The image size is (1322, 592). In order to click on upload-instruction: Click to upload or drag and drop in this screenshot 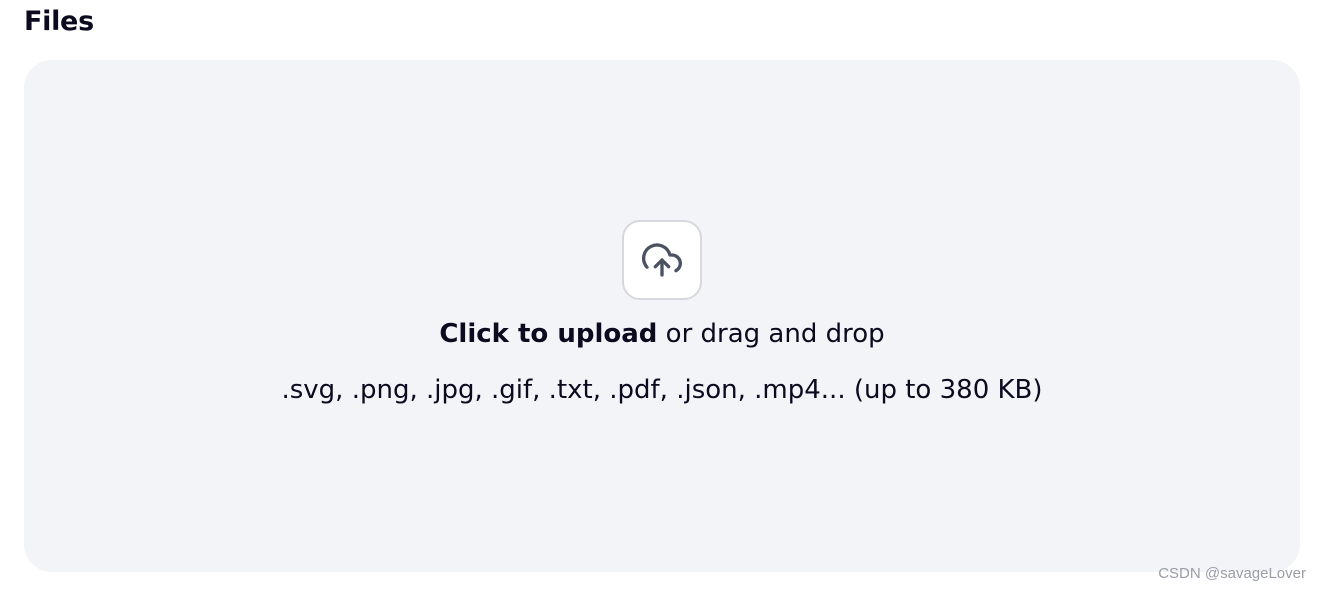, I will do `click(662, 334)`.